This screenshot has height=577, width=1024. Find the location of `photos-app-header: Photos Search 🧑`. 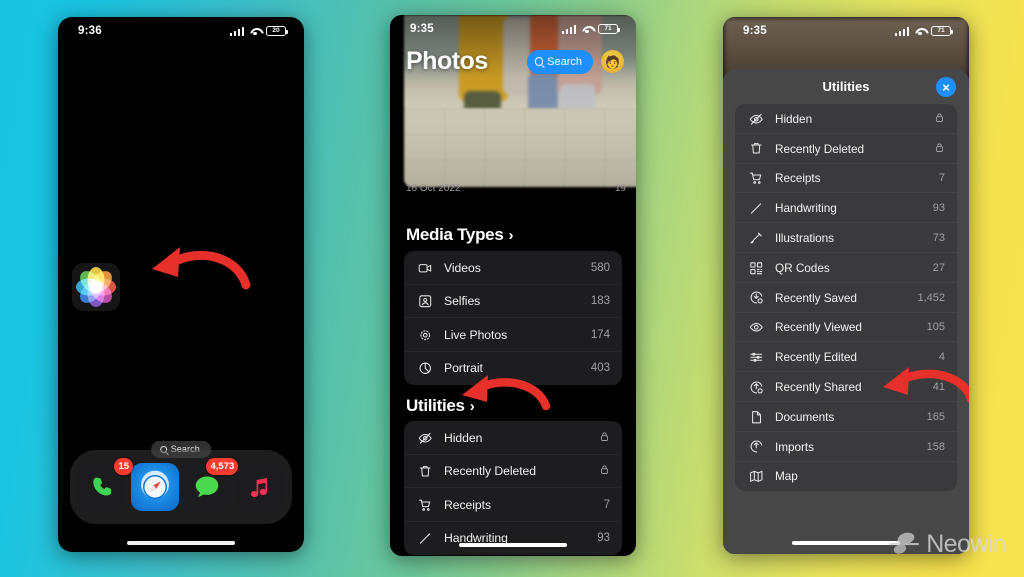

photos-app-header: Photos Search 🧑 is located at coordinates (515, 61).